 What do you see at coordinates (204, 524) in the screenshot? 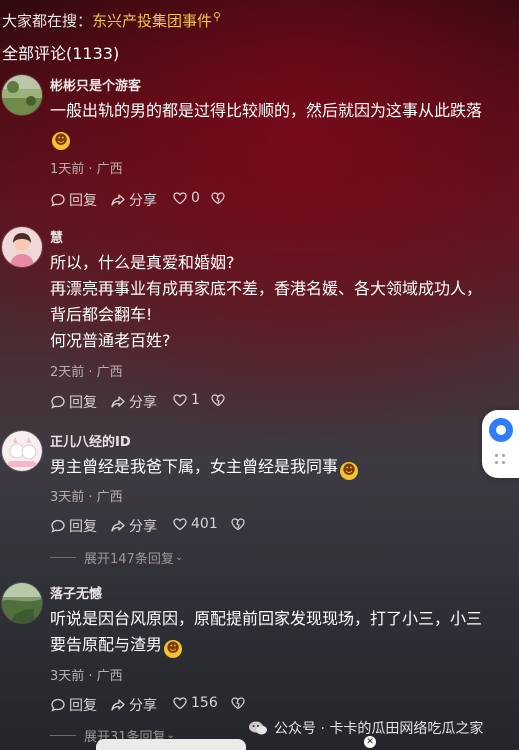
I see `like-count: 401` at bounding box center [204, 524].